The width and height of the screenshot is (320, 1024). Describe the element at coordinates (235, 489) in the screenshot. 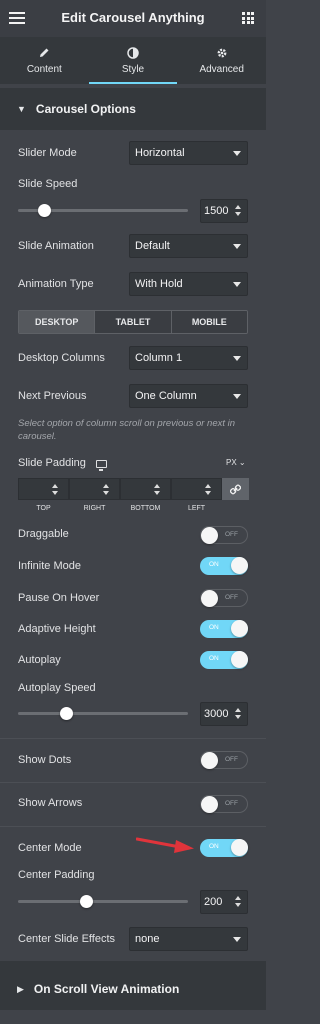

I see `link-values-button` at that location.